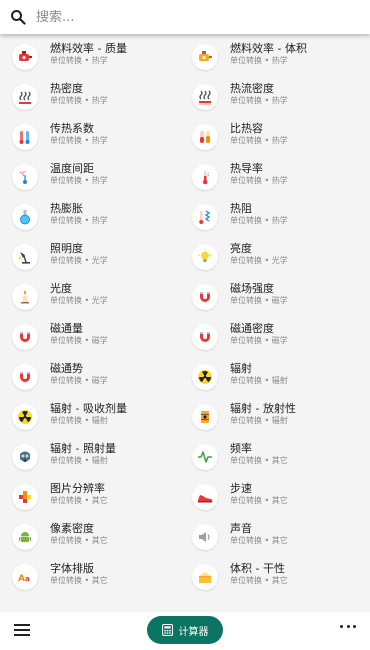 The image size is (370, 650). I want to click on search-icon, so click(18, 17).